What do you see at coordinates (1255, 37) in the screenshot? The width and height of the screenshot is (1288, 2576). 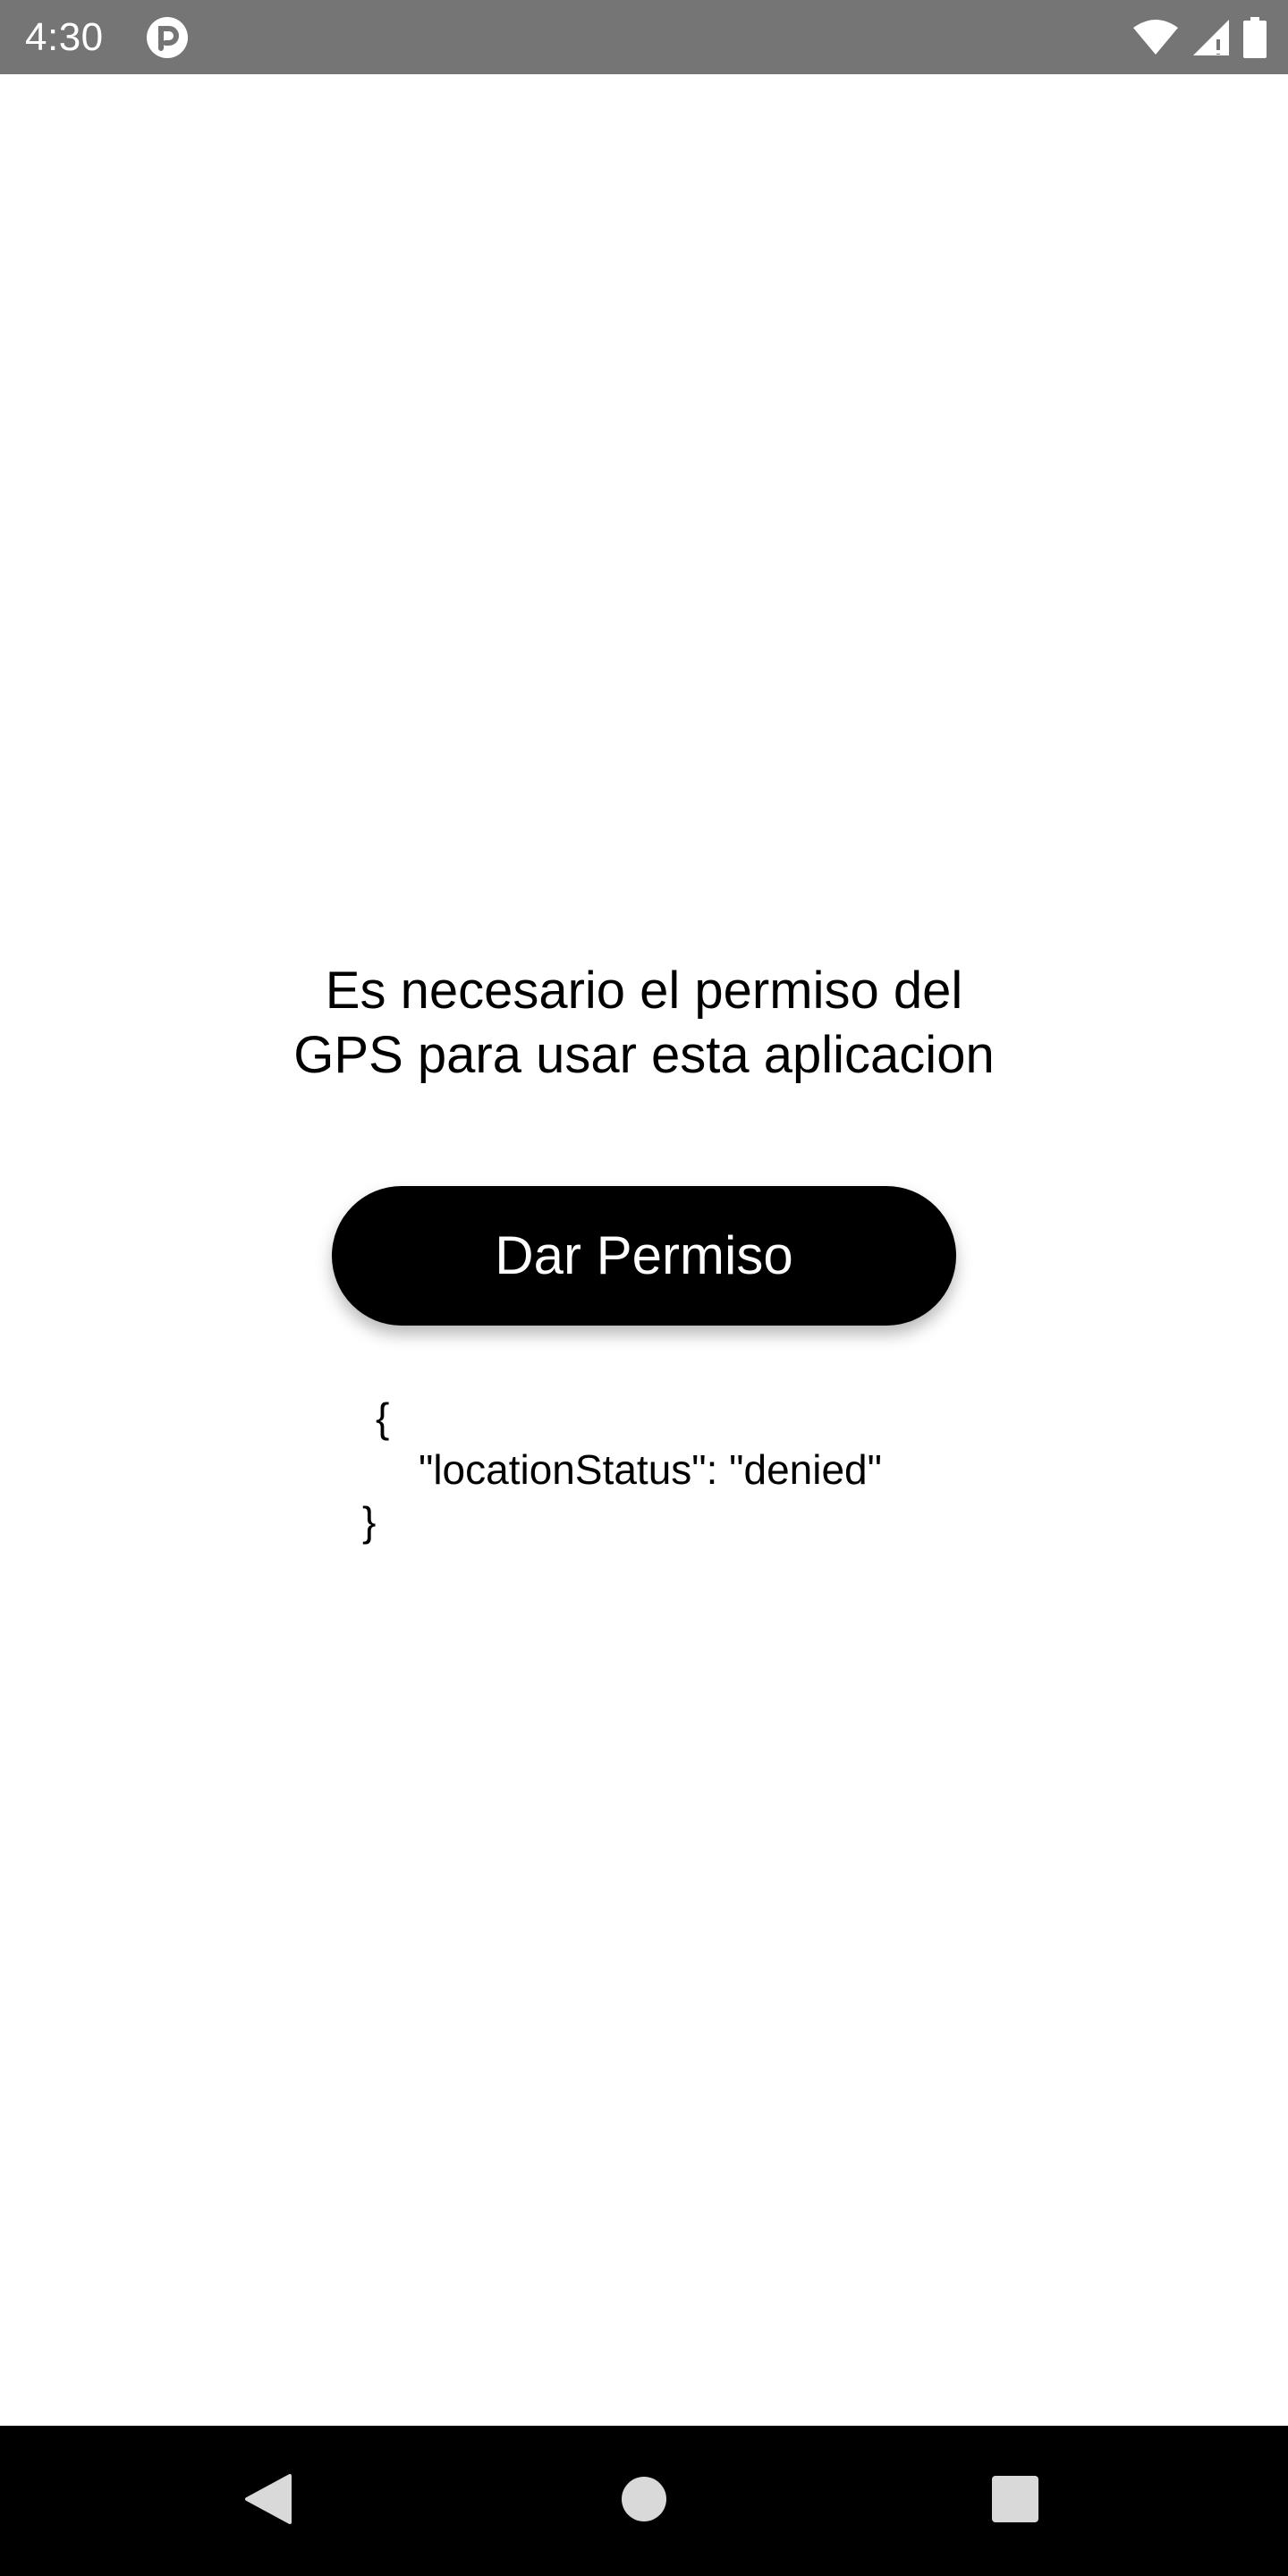 I see `battery-icon` at bounding box center [1255, 37].